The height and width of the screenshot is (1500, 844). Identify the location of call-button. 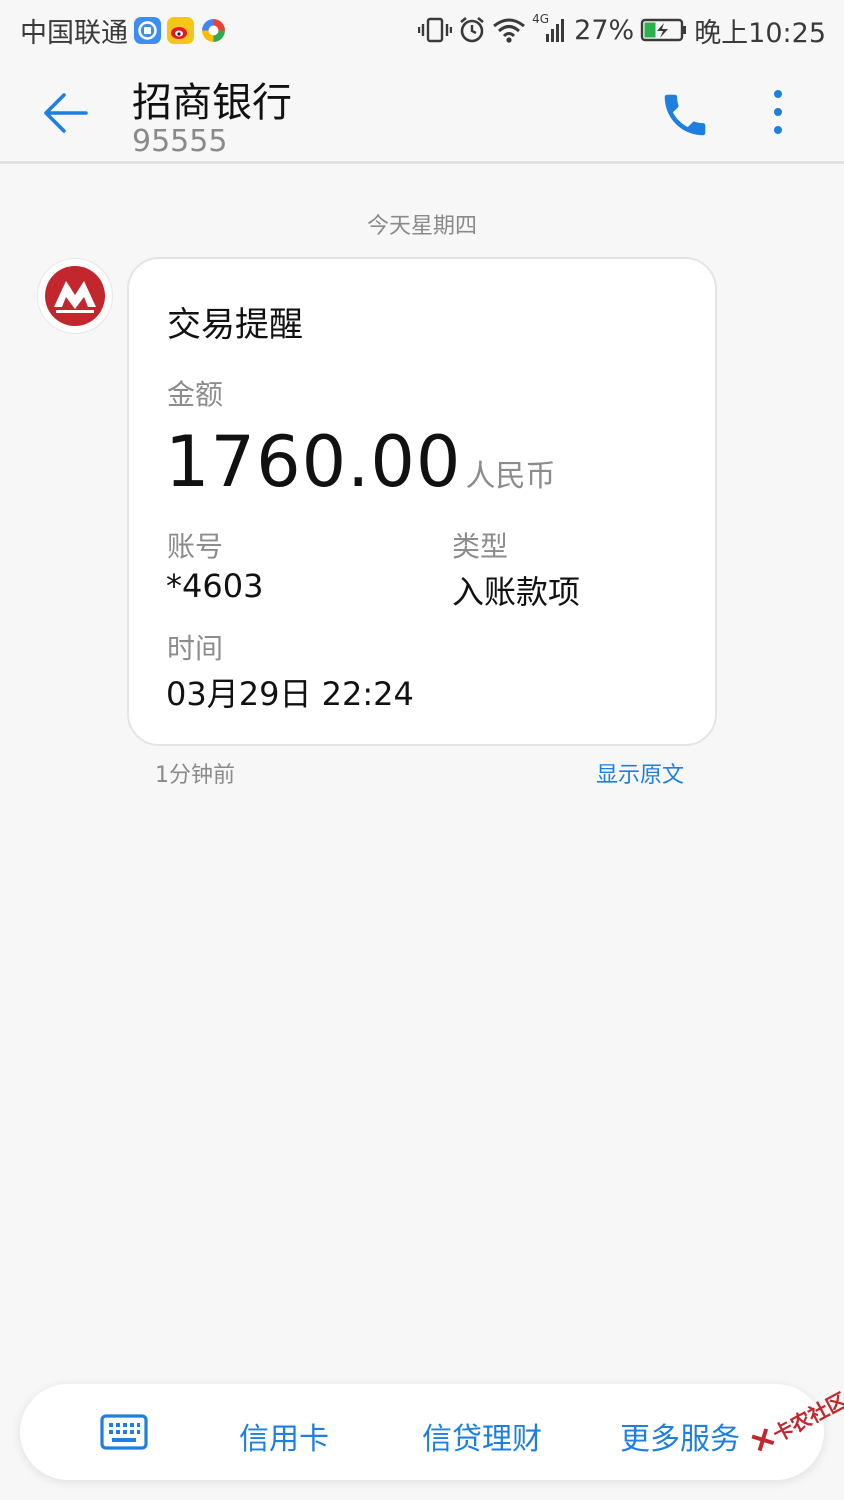
(685, 115).